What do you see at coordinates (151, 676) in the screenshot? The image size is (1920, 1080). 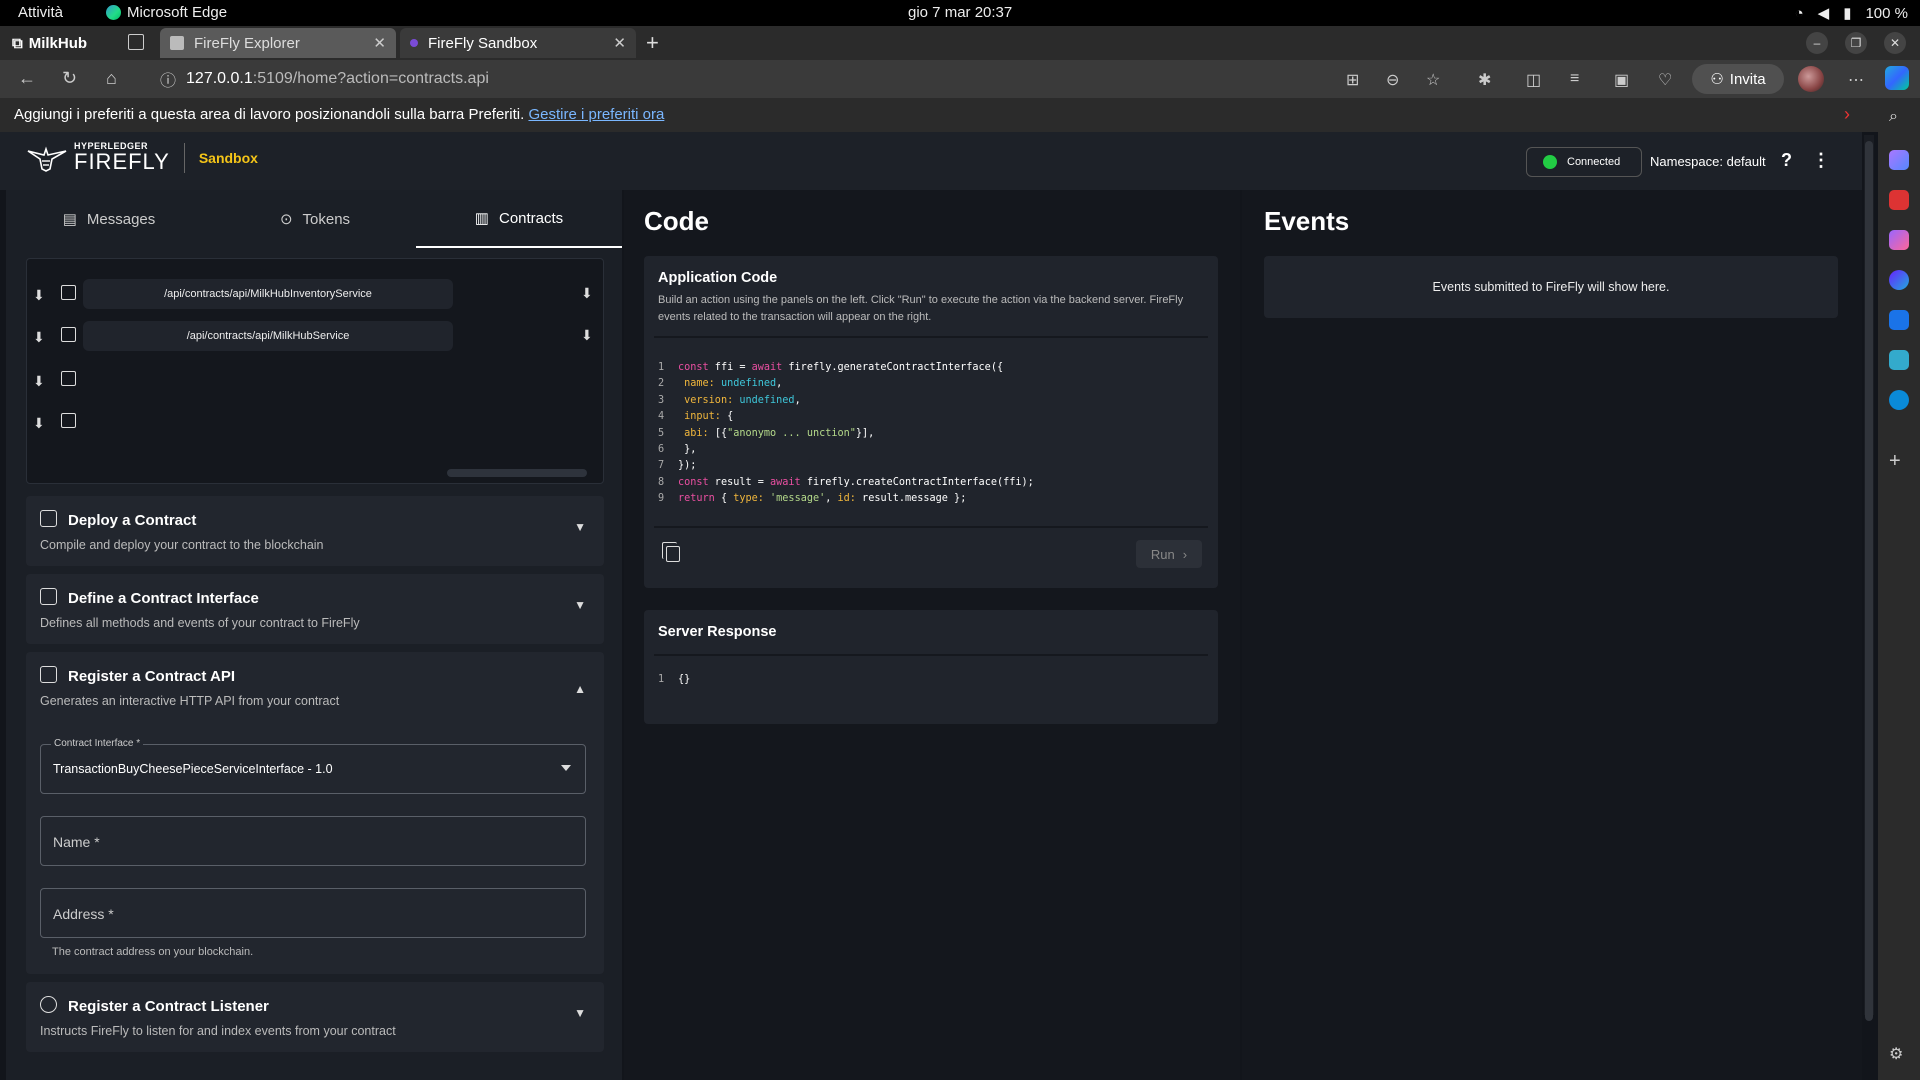 I see `section-title: Register a Contract API` at bounding box center [151, 676].